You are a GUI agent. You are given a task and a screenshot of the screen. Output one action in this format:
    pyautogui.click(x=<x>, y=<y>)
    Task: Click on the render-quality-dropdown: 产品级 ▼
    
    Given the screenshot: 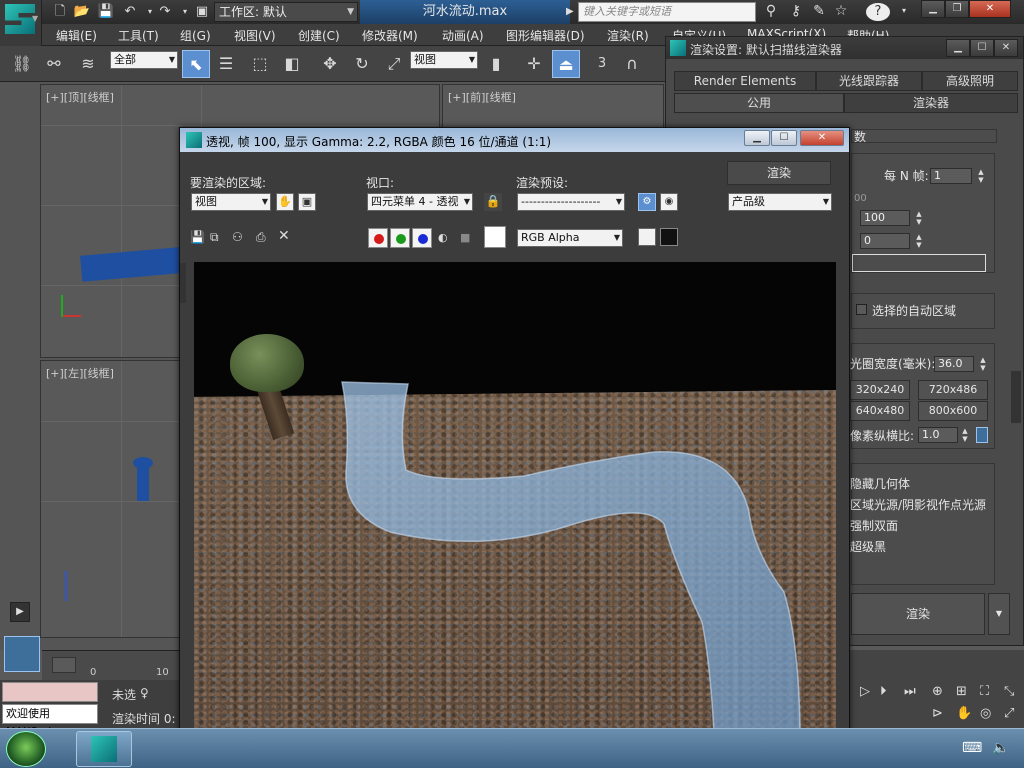 What is the action you would take?
    pyautogui.click(x=780, y=202)
    